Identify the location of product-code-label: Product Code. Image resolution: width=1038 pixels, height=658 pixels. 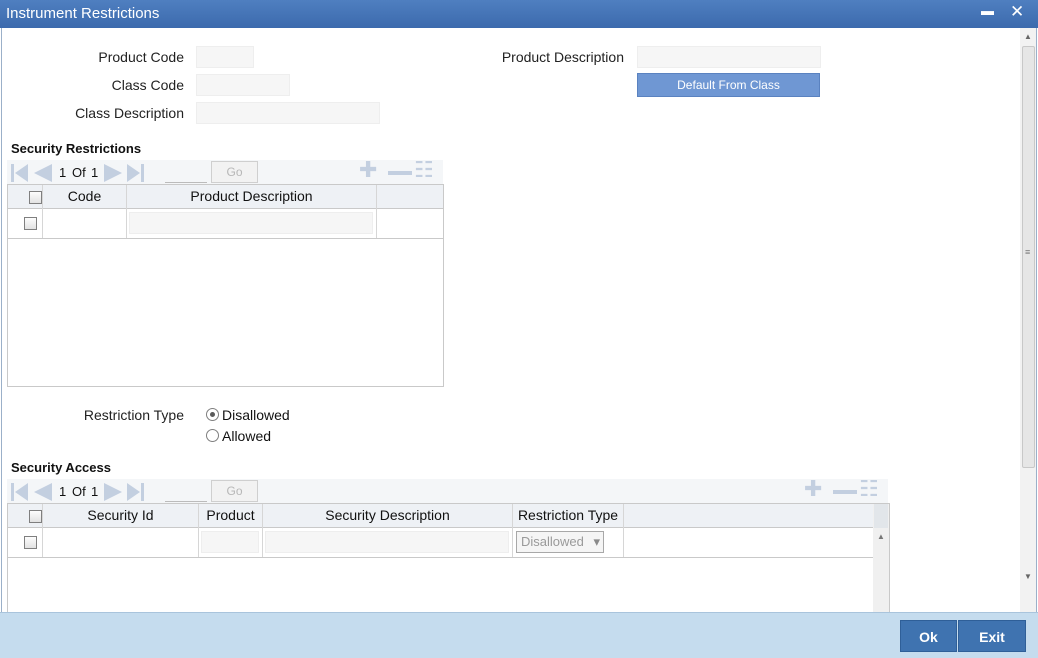
(141, 57).